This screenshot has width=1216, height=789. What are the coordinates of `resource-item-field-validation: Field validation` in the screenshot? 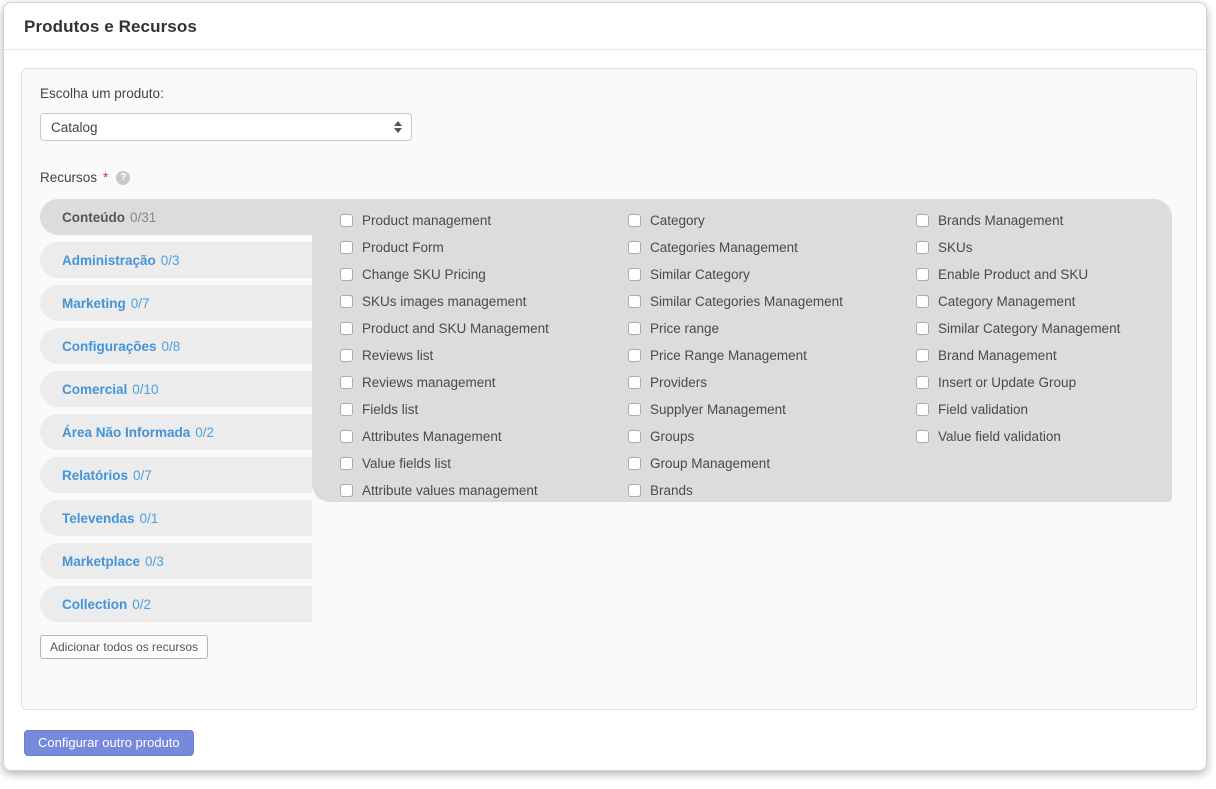 It's located at (1044, 409).